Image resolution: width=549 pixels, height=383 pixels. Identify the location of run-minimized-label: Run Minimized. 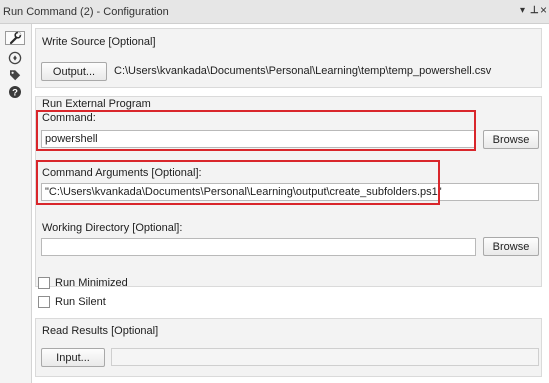
(91, 283).